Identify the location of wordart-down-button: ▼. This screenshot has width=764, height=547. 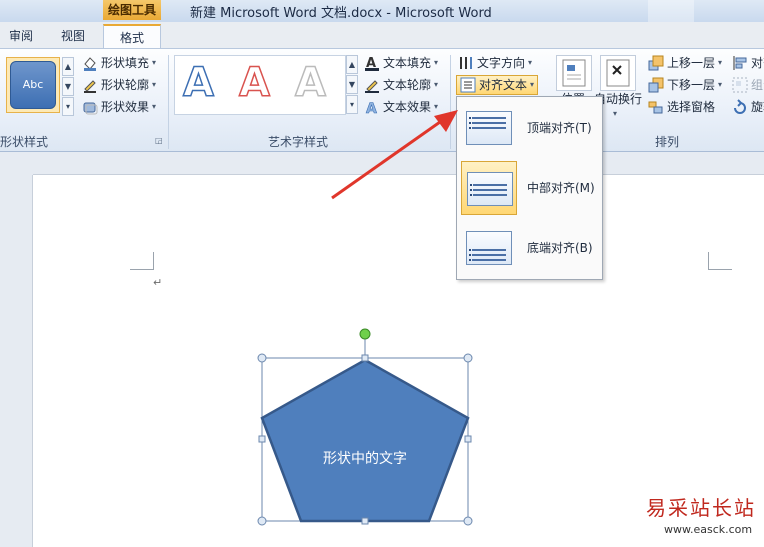
(352, 84).